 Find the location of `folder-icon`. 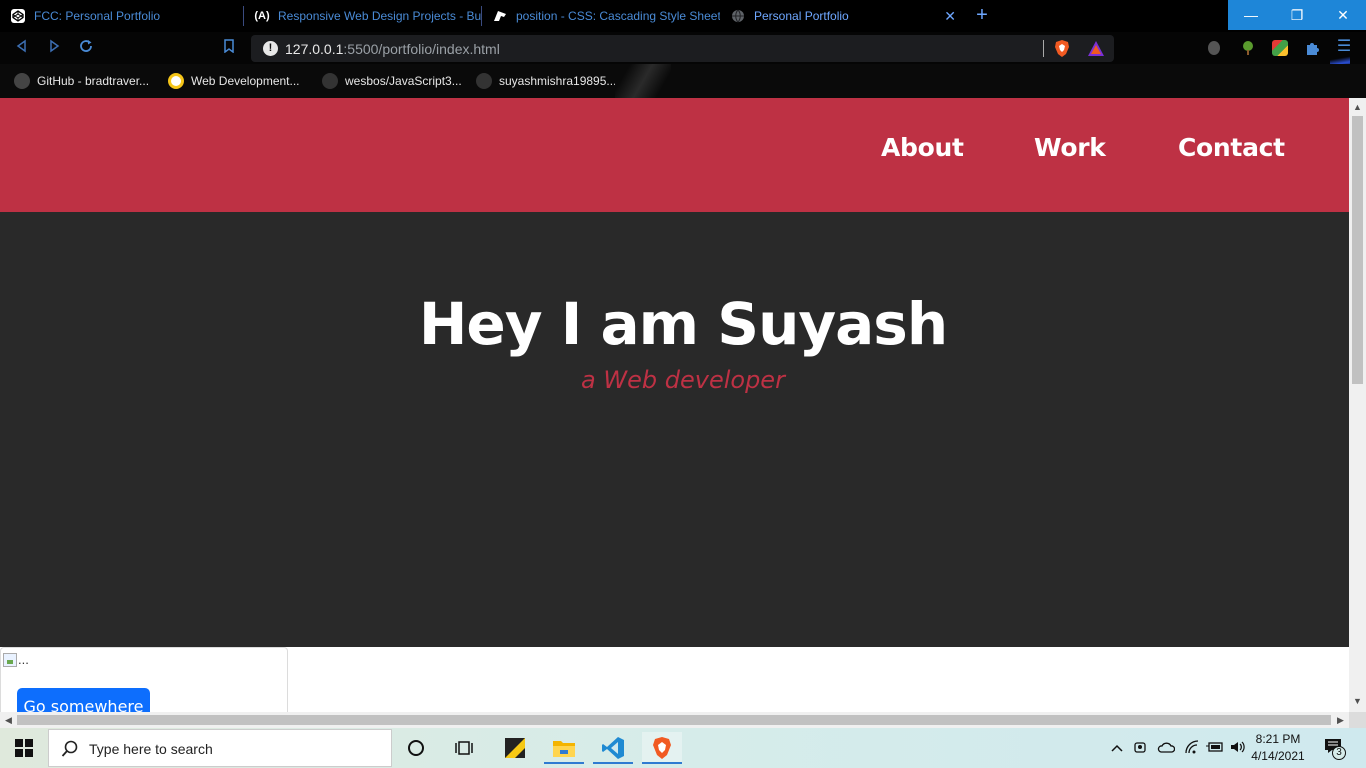

folder-icon is located at coordinates (564, 749).